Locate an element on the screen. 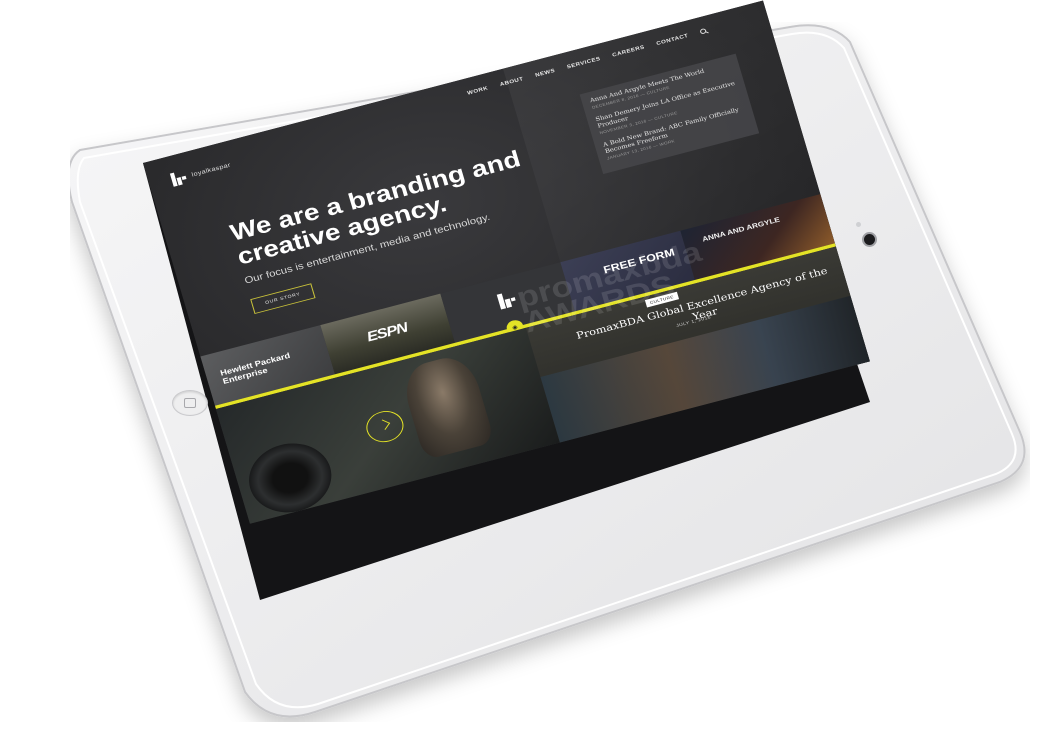 This screenshot has width=1048, height=755. front-camera is located at coordinates (869, 239).